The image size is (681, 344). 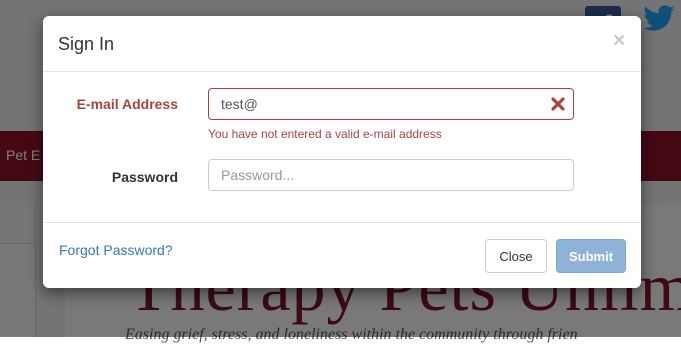 What do you see at coordinates (619, 40) in the screenshot?
I see `close-icon: ×` at bounding box center [619, 40].